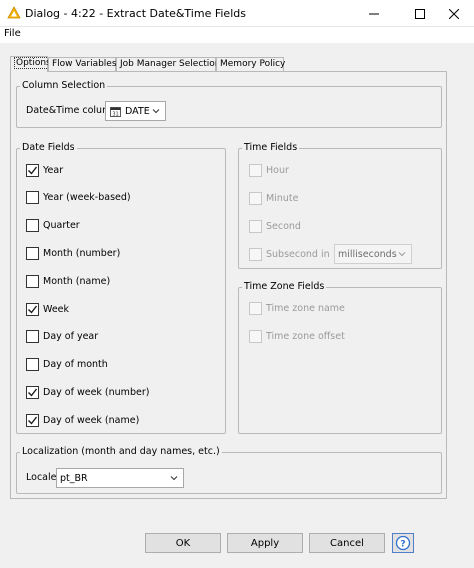  I want to click on checkbox-label: Day of week (number), so click(96, 392).